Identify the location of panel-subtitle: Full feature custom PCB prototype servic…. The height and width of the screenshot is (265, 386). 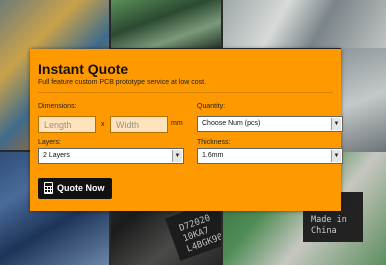
(122, 82).